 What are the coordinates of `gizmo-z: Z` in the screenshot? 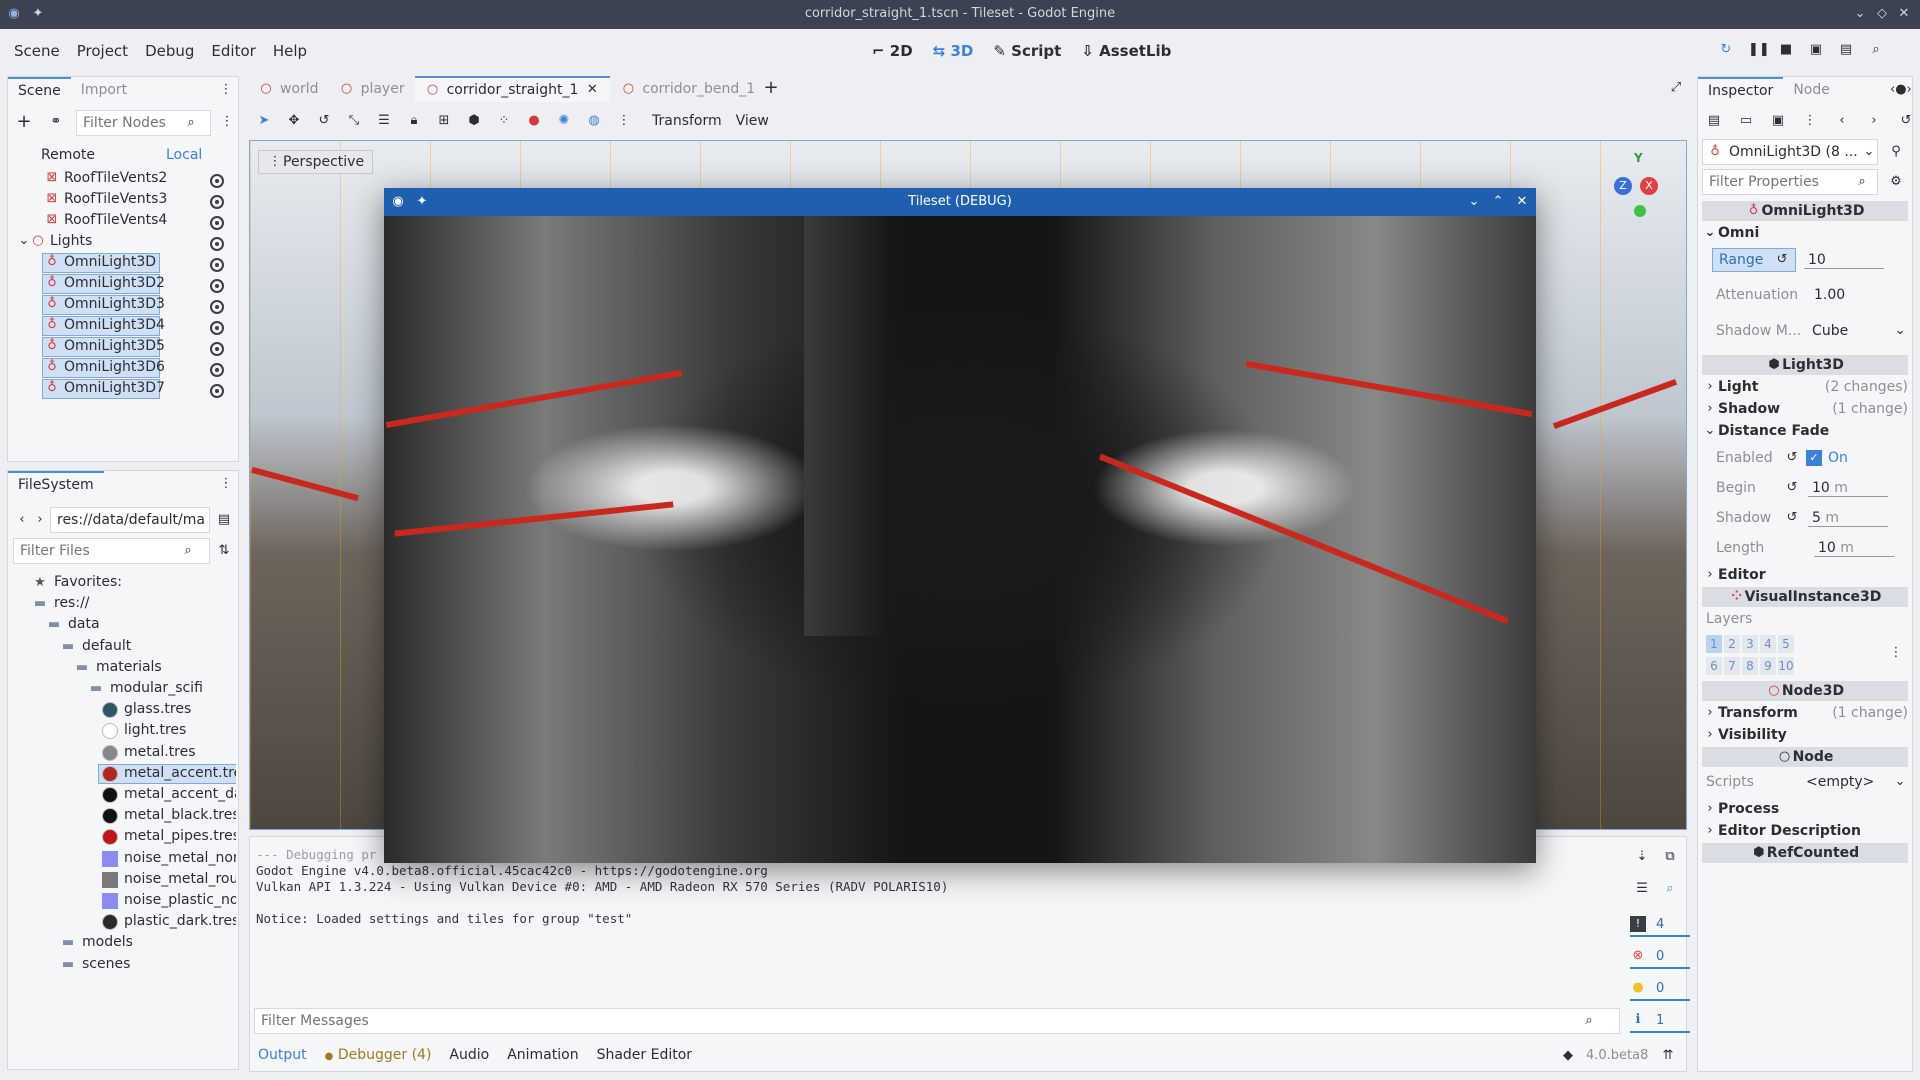 It's located at (1623, 186).